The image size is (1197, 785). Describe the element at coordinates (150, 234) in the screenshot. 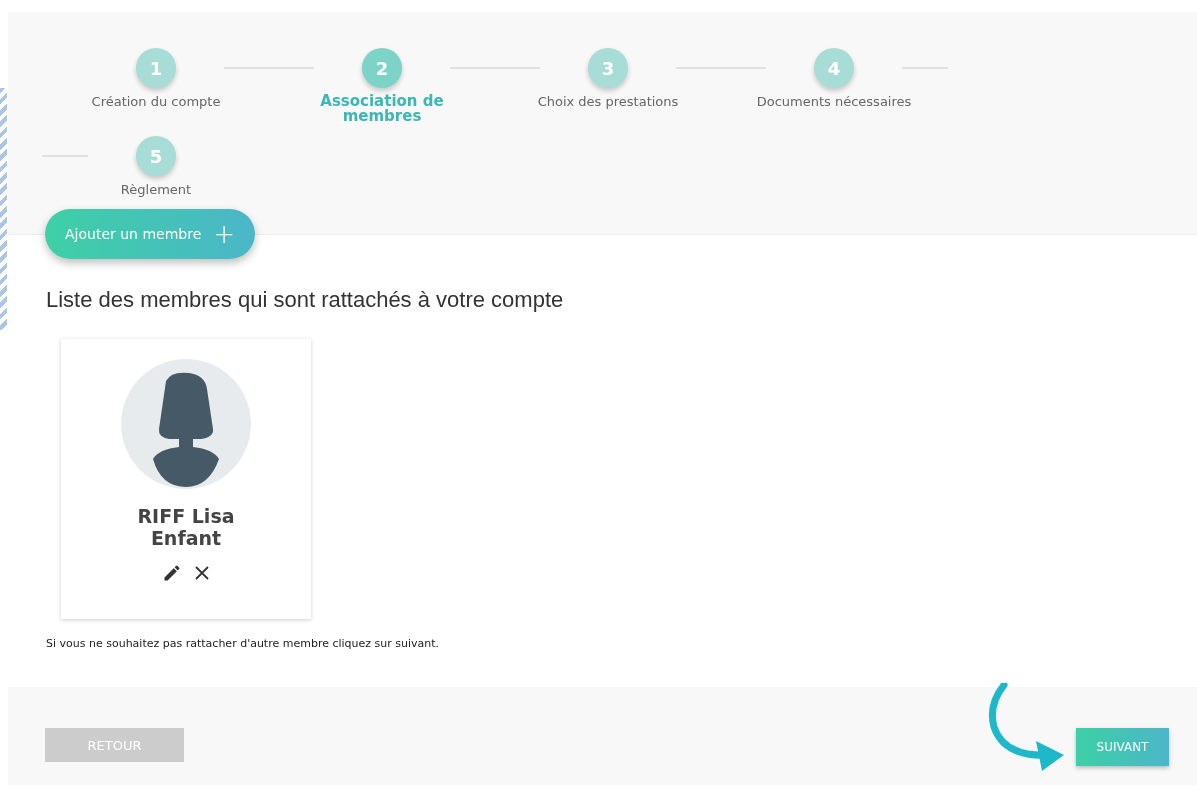

I see `add-member-button: Ajouter un membre +` at that location.